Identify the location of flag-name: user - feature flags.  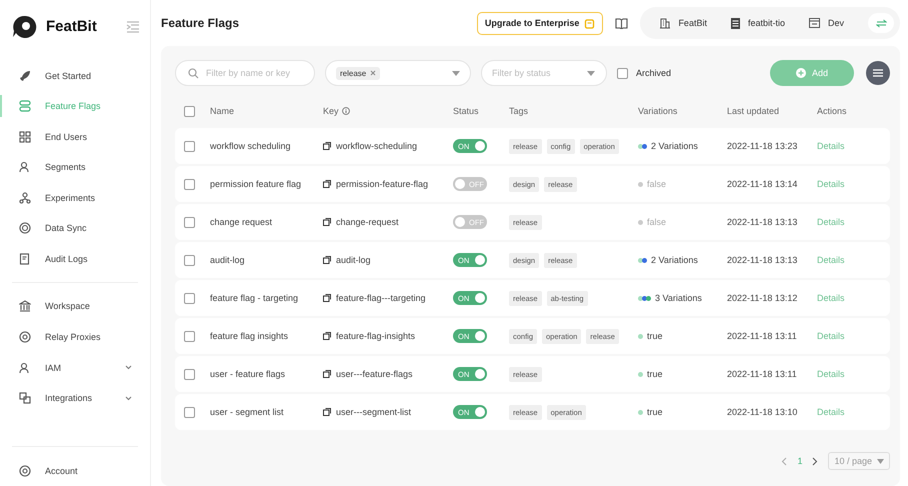
(248, 374).